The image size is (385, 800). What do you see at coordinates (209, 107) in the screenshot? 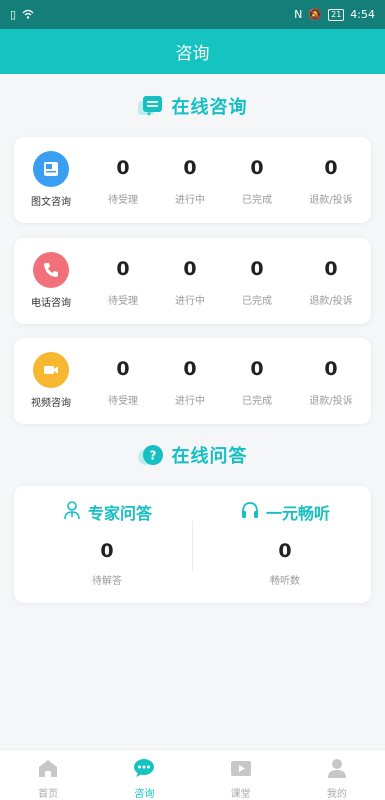
I see `section-title: 在线咨询` at bounding box center [209, 107].